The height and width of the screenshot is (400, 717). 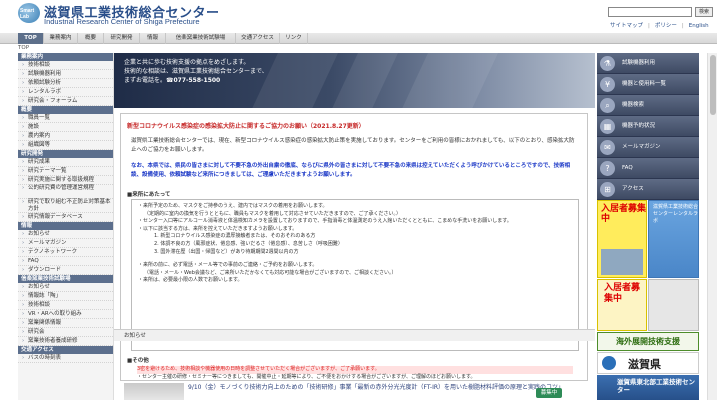 I want to click on sidebar-item-database: 研究情報データベース, so click(x=65, y=217).